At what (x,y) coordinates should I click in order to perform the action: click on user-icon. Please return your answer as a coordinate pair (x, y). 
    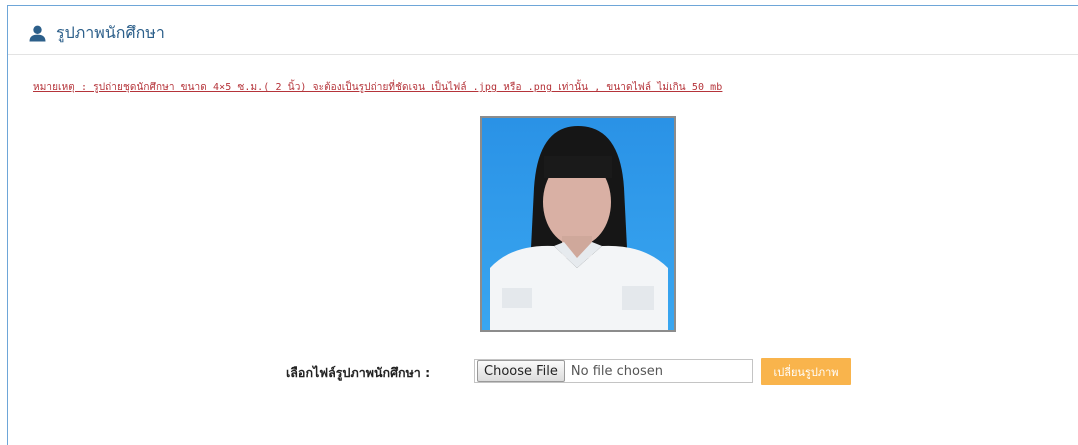
    Looking at the image, I should click on (37, 33).